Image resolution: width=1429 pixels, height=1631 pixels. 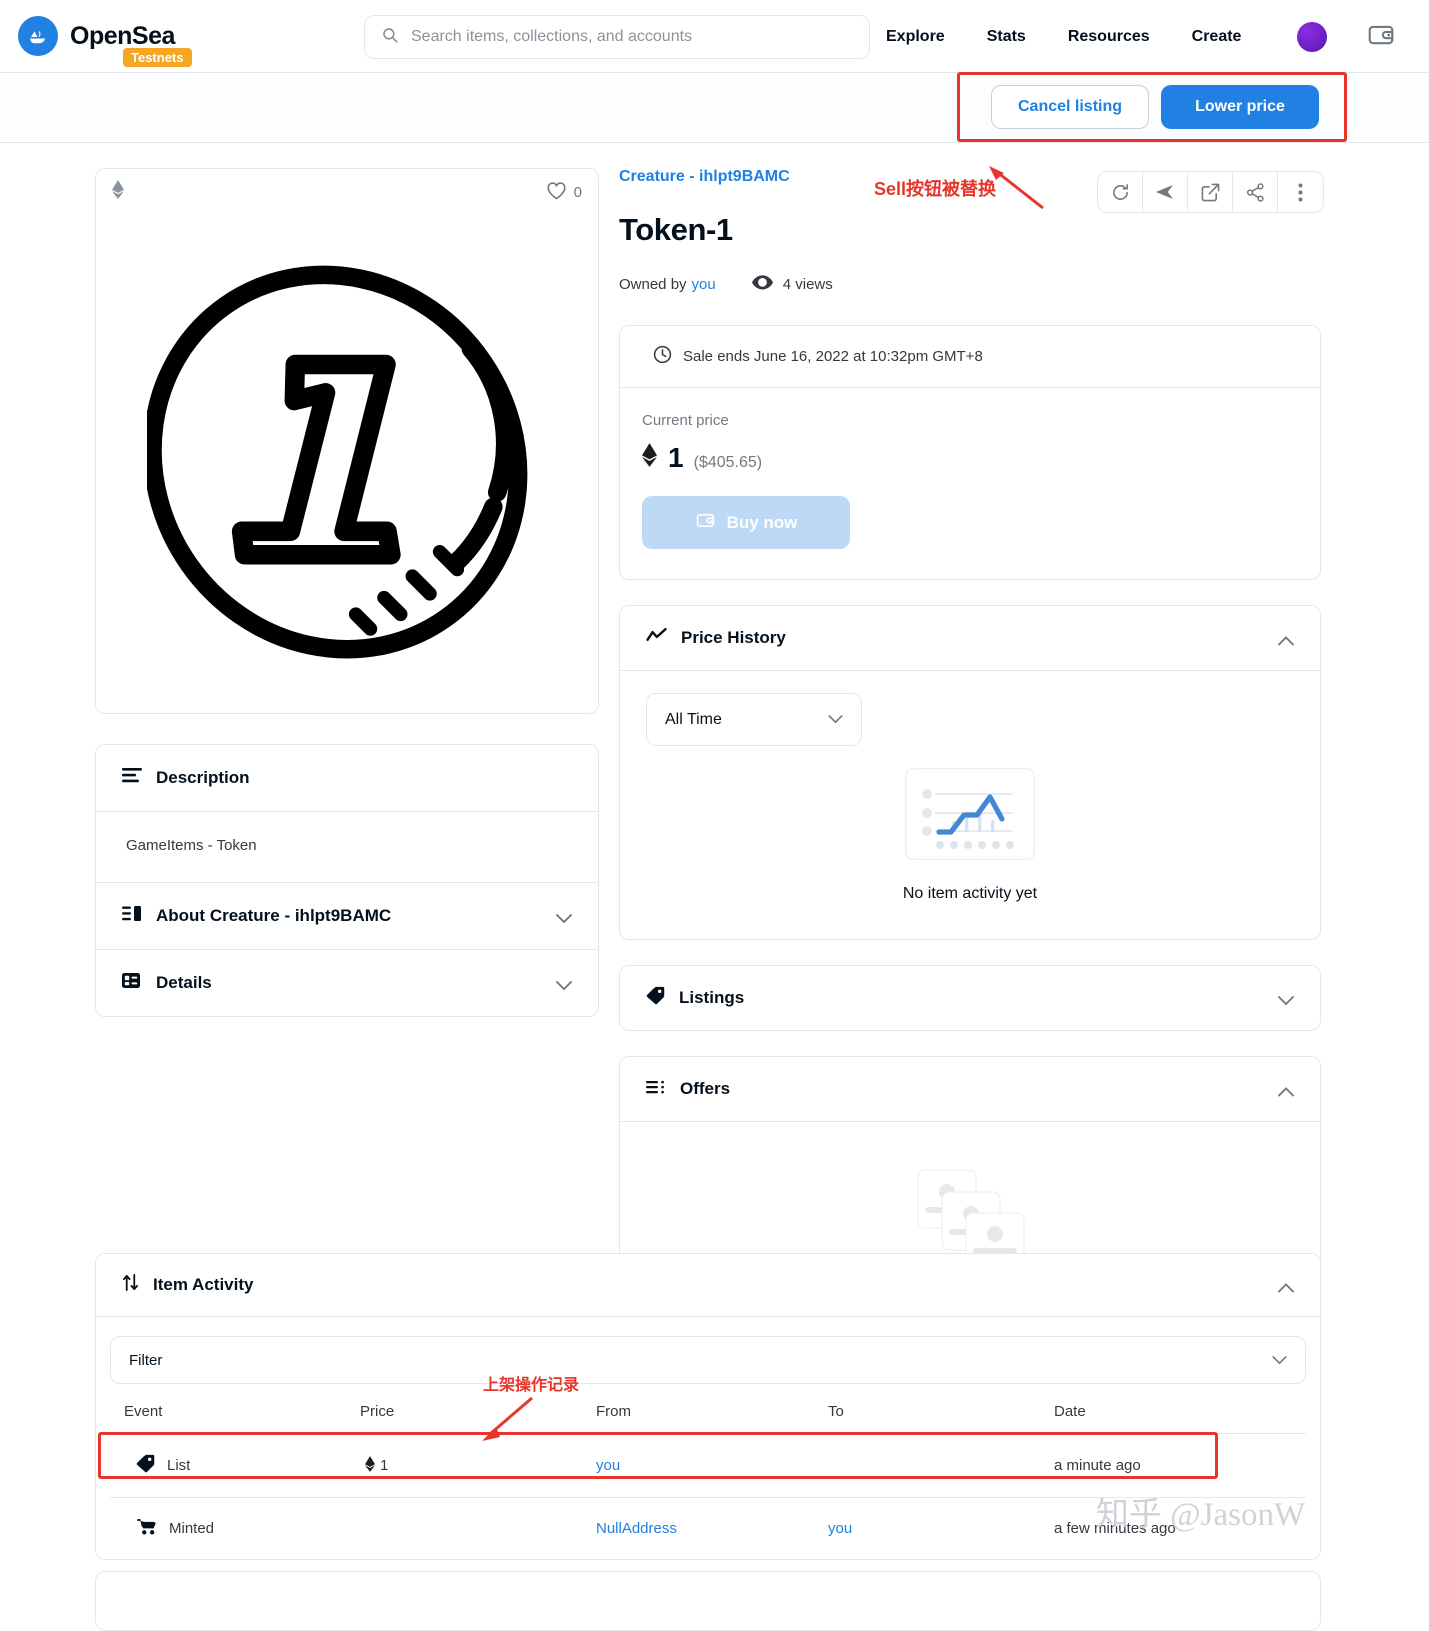 What do you see at coordinates (708, 1465) in the screenshot?
I see `table-row: List 1 you a minute ago` at bounding box center [708, 1465].